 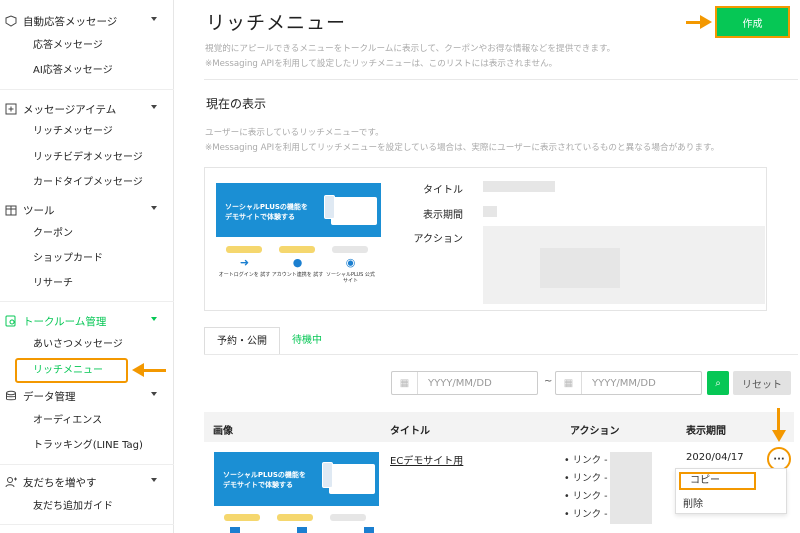 What do you see at coordinates (223, 431) in the screenshot?
I see `column-image: 画像` at bounding box center [223, 431].